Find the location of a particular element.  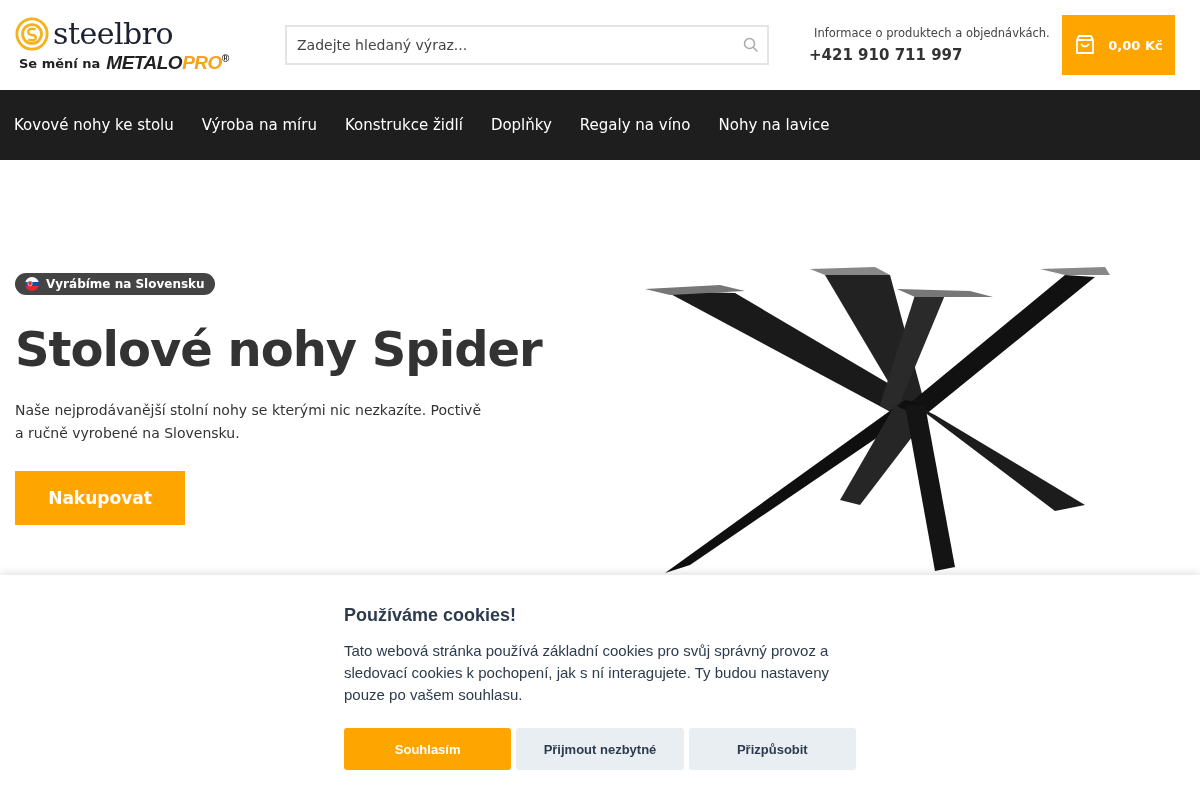

cookie-button: Přizpůsobit is located at coordinates (772, 749).